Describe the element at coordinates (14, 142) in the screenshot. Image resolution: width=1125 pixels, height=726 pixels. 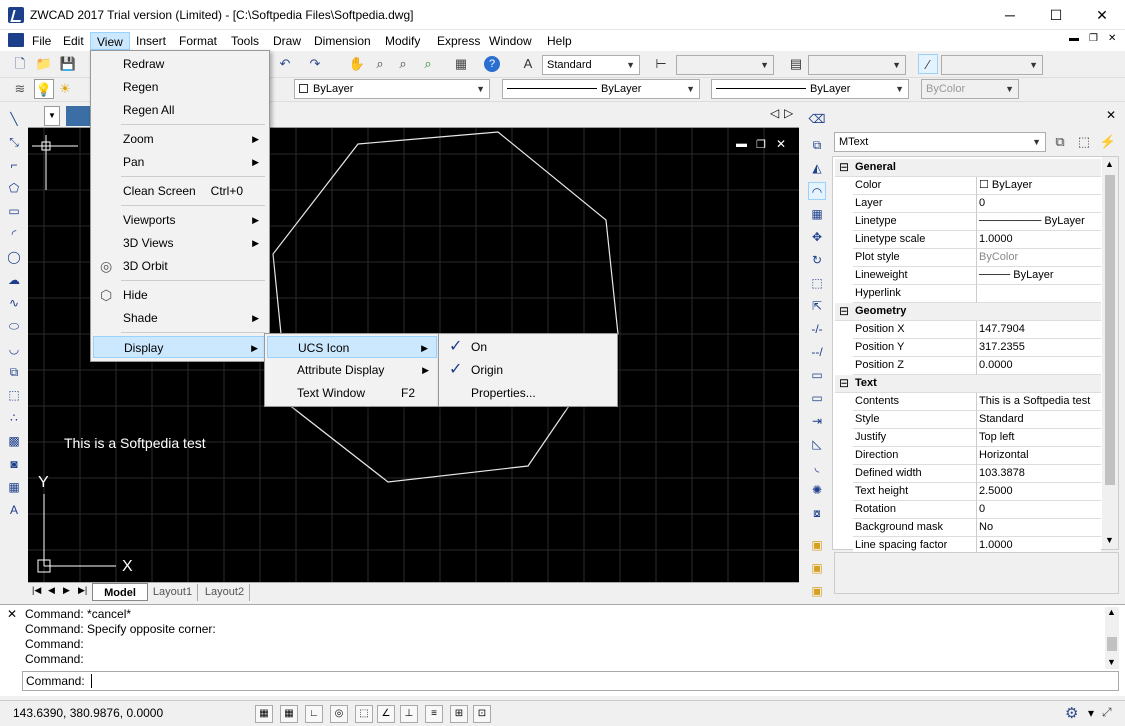
I see `construction-line-icon: ⤡` at that location.